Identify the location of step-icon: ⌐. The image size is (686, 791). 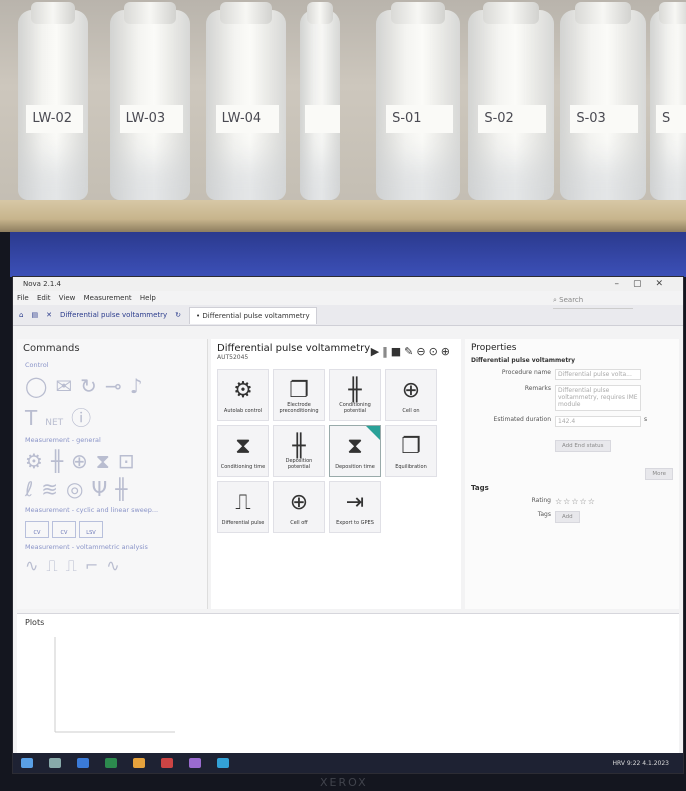
(91, 565).